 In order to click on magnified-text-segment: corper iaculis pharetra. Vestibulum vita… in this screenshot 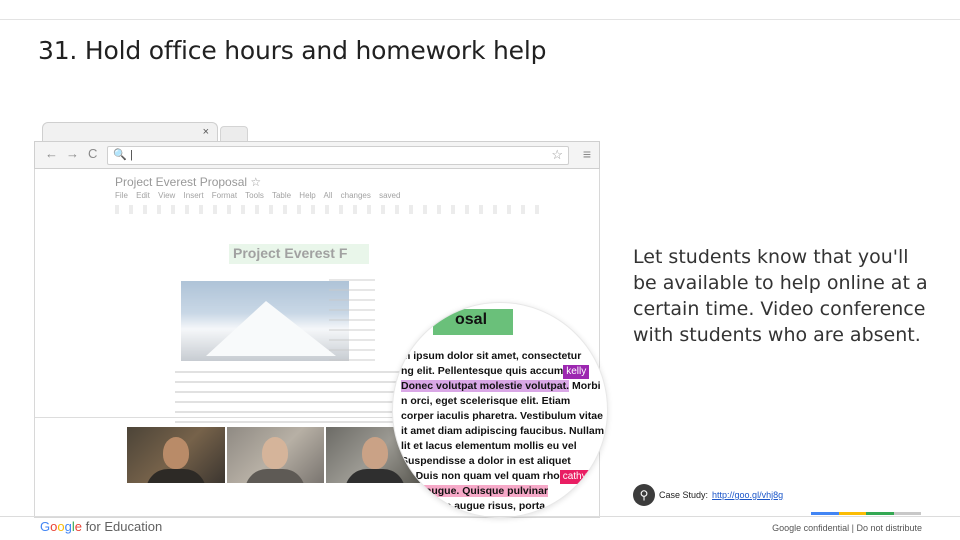, I will do `click(502, 416)`.